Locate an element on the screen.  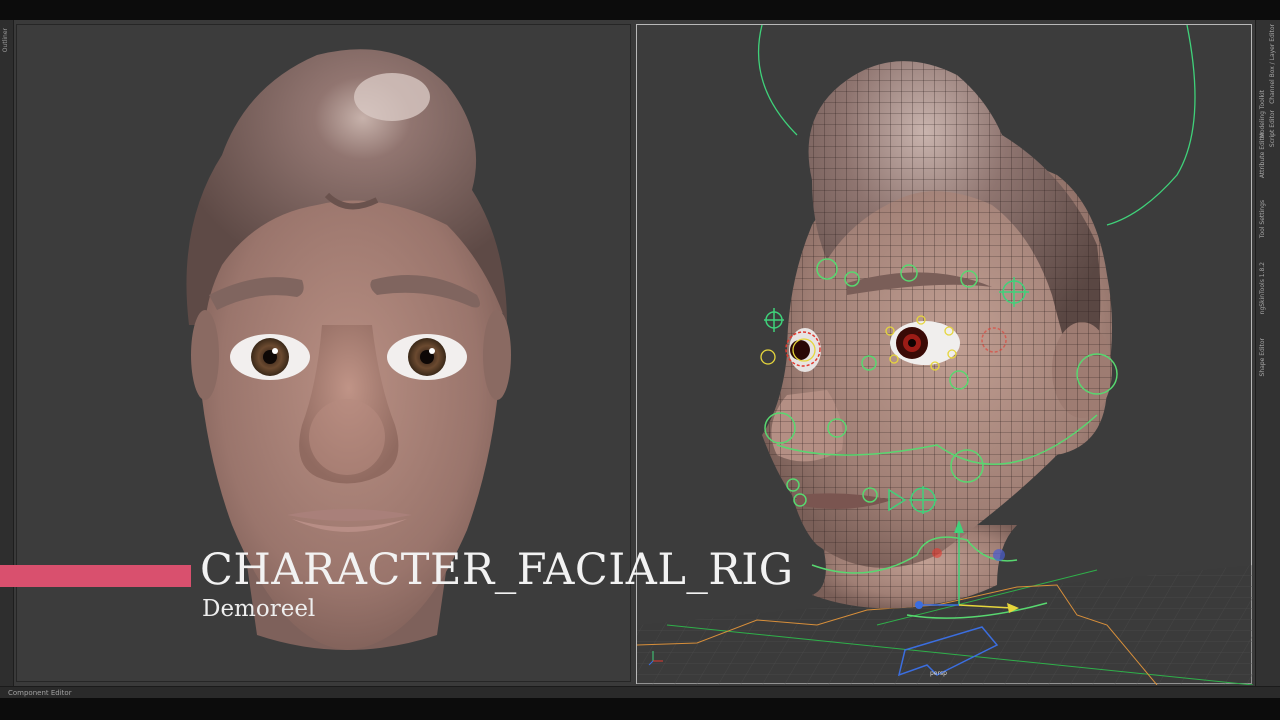
tab-shape-editor: Shape Editor is located at coordinates (1262, 357).